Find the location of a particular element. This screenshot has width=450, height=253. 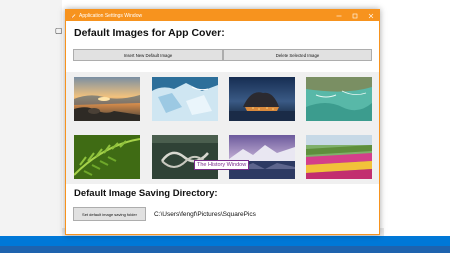

background-window-right is located at coordinates (417, 126).